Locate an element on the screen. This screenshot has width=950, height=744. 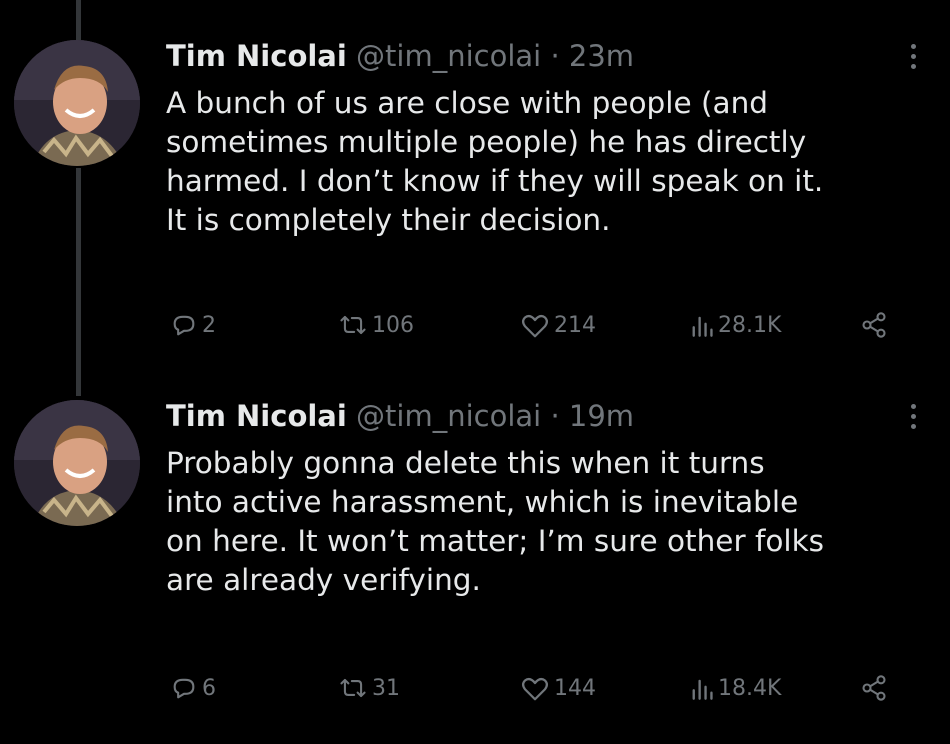
tweet-header: Tim Nicolai @tim_nicolai · 23m is located at coordinates (400, 56).